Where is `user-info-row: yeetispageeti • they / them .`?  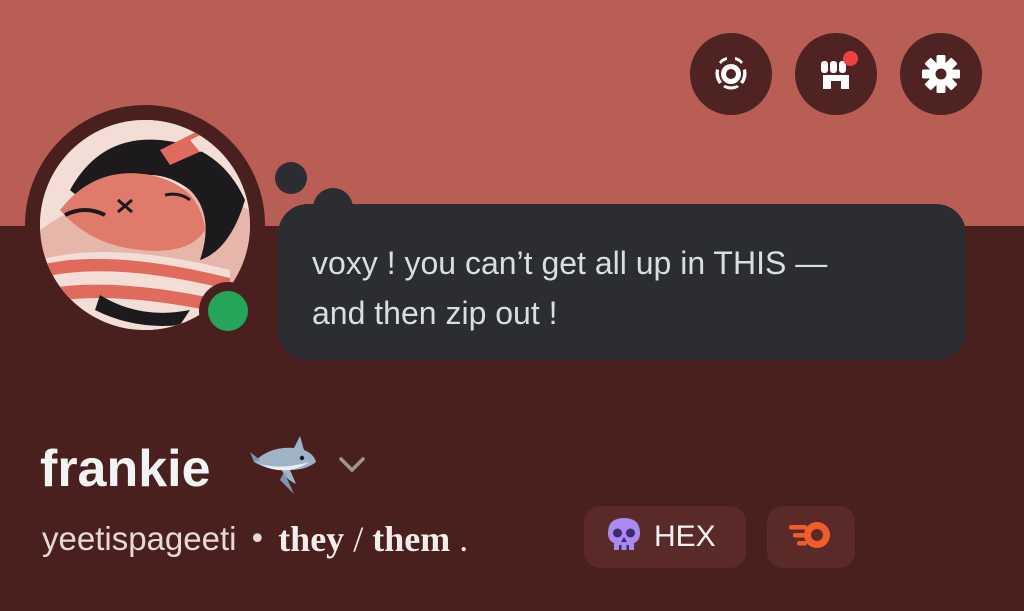
user-info-row: yeetispageeti • they / them . is located at coordinates (255, 539).